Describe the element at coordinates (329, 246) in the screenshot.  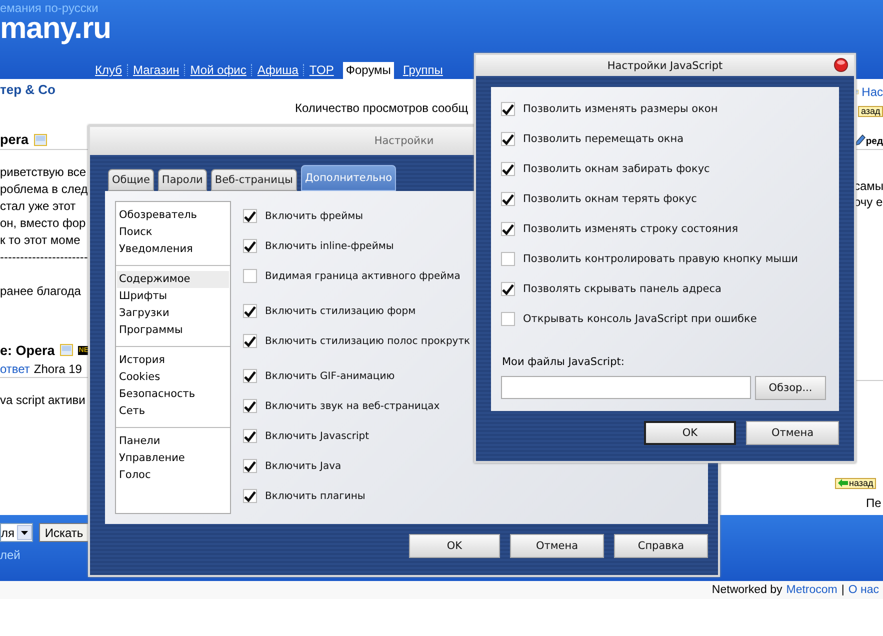
I see `option-label: Включить inline-фреймы` at that location.